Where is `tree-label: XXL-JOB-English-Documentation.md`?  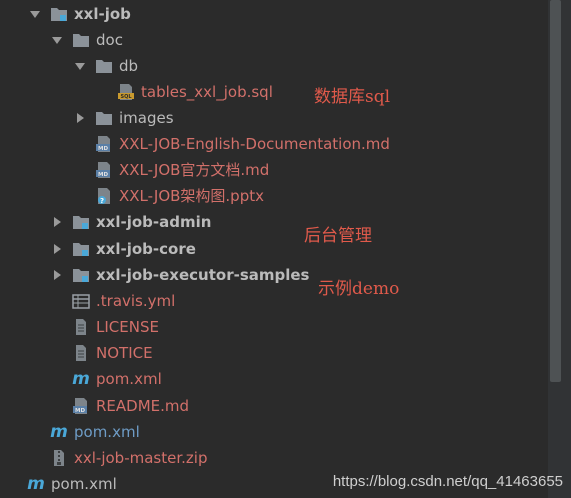
tree-label: XXL-JOB-English-Documentation.md is located at coordinates (254, 144).